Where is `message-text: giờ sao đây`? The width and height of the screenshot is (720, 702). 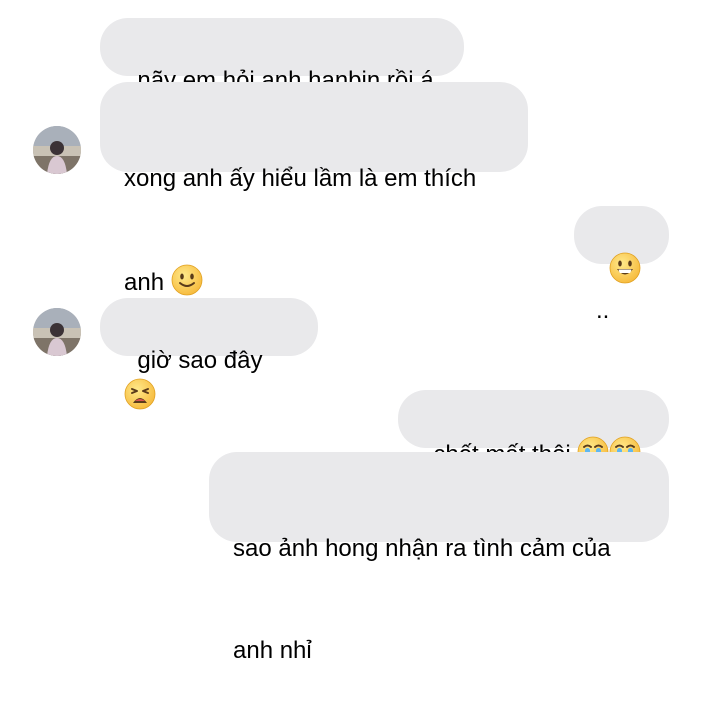
message-text: giờ sao đây is located at coordinates (200, 360).